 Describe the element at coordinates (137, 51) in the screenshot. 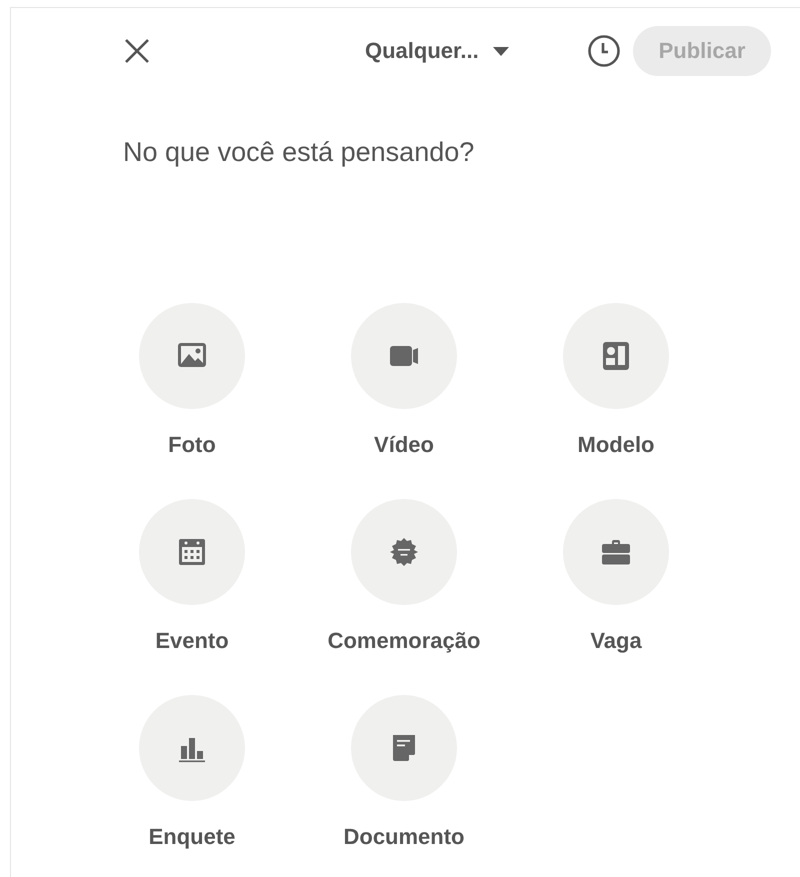

I see `close-icon` at that location.